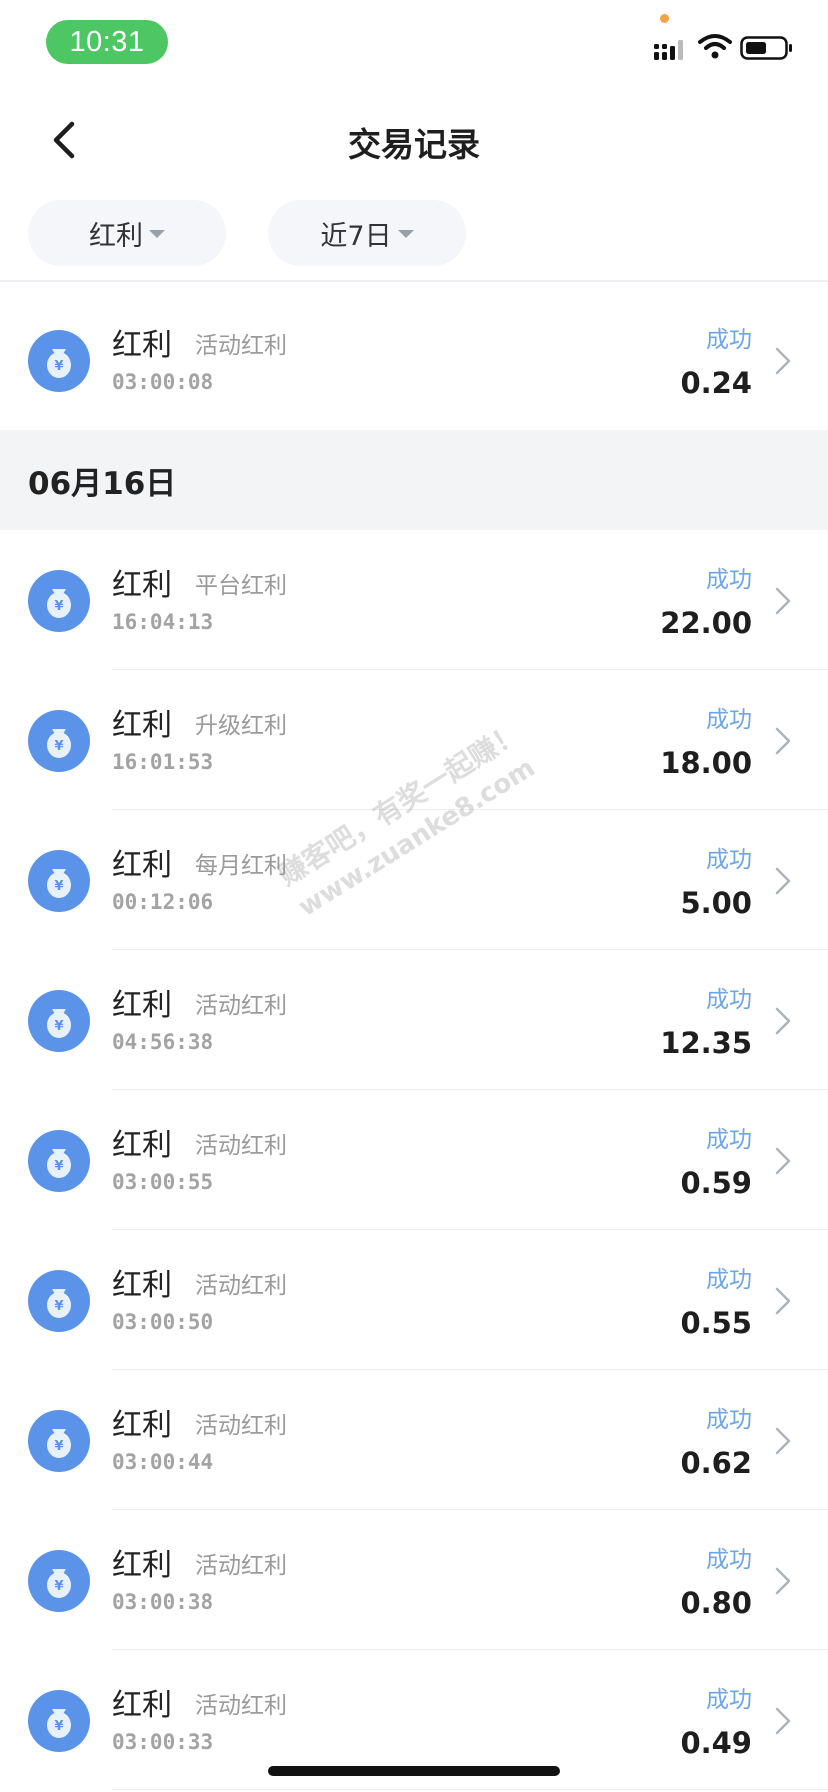 Image resolution: width=828 pixels, height=1792 pixels. Describe the element at coordinates (414, 740) in the screenshot. I see `transaction-row: ¥ 红利 升级红利 16:01:53 成功 18.00` at that location.